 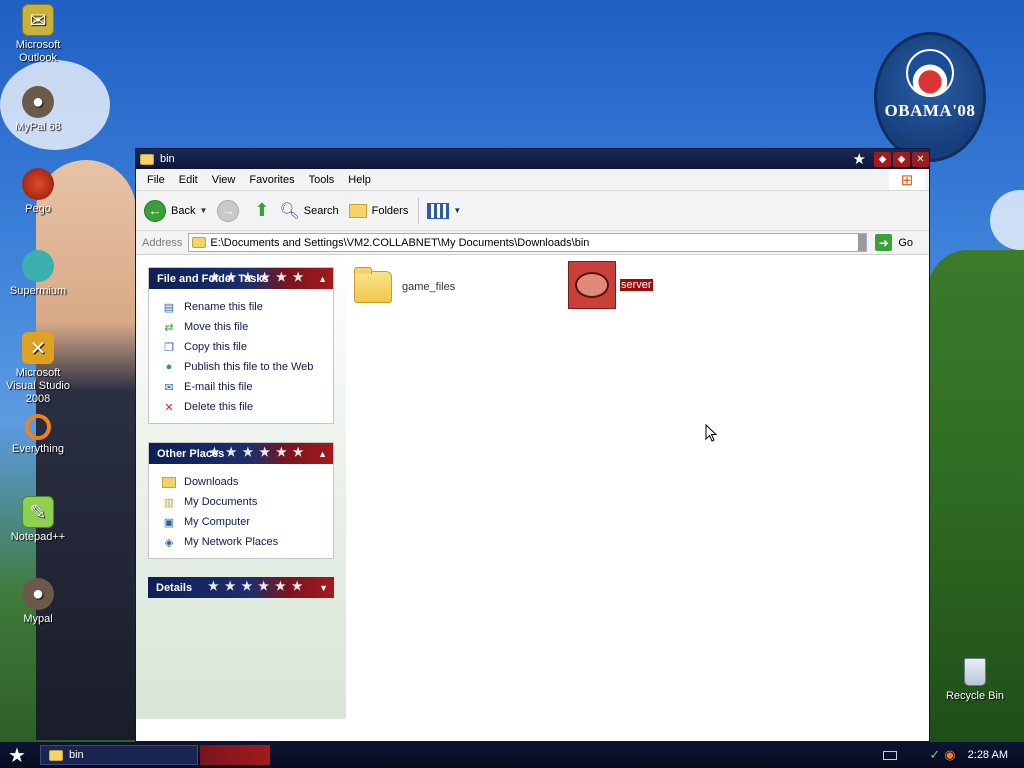 What do you see at coordinates (323, 588) in the screenshot?
I see `expand-chevron-icon: ▼` at bounding box center [323, 588].